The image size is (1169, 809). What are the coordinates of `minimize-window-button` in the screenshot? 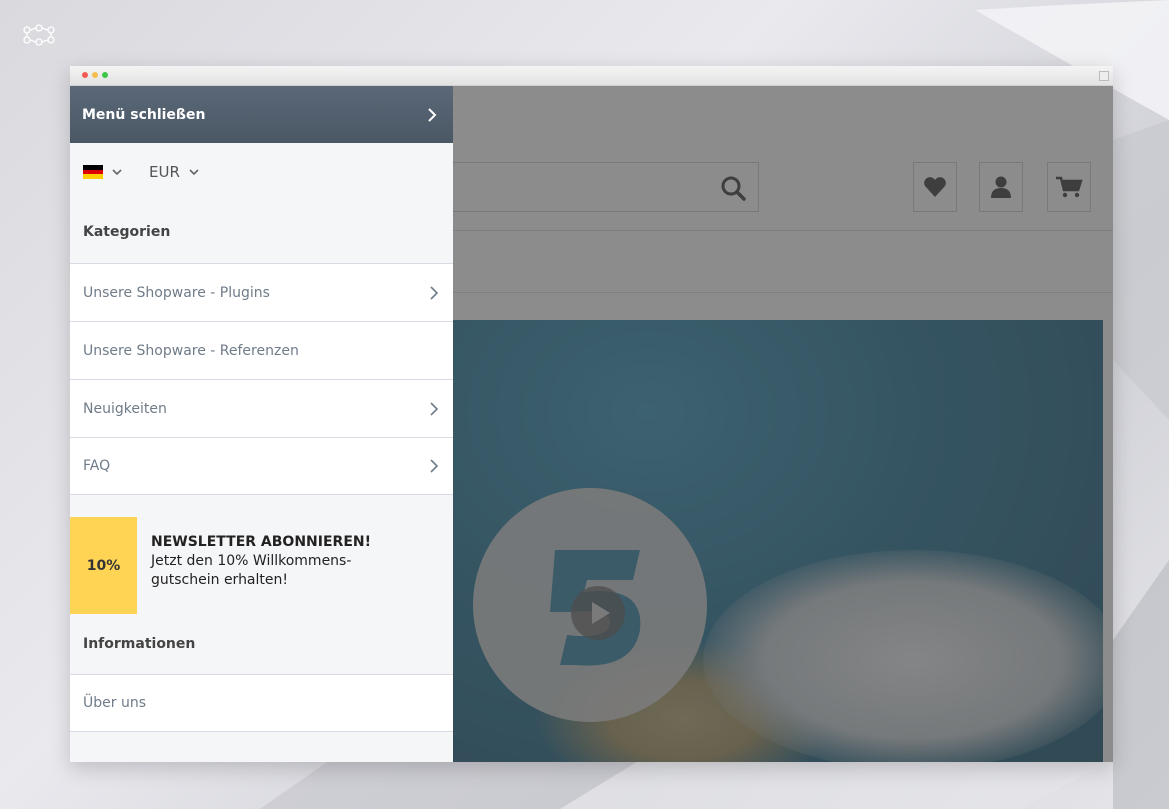 It's located at (95, 75).